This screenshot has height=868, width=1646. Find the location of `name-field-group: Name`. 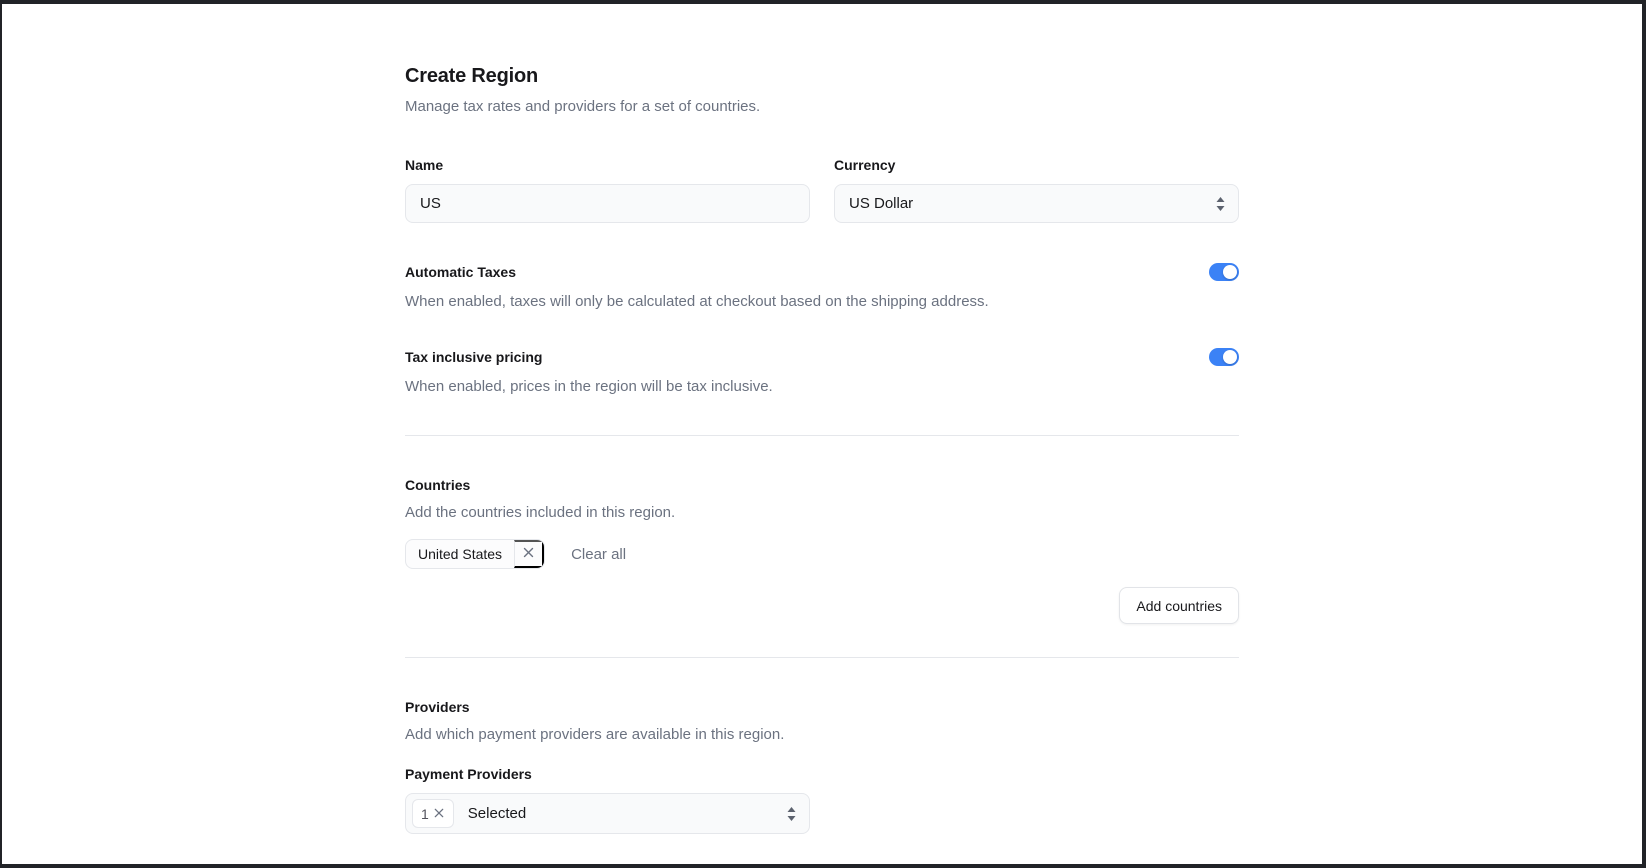

name-field-group: Name is located at coordinates (607, 189).